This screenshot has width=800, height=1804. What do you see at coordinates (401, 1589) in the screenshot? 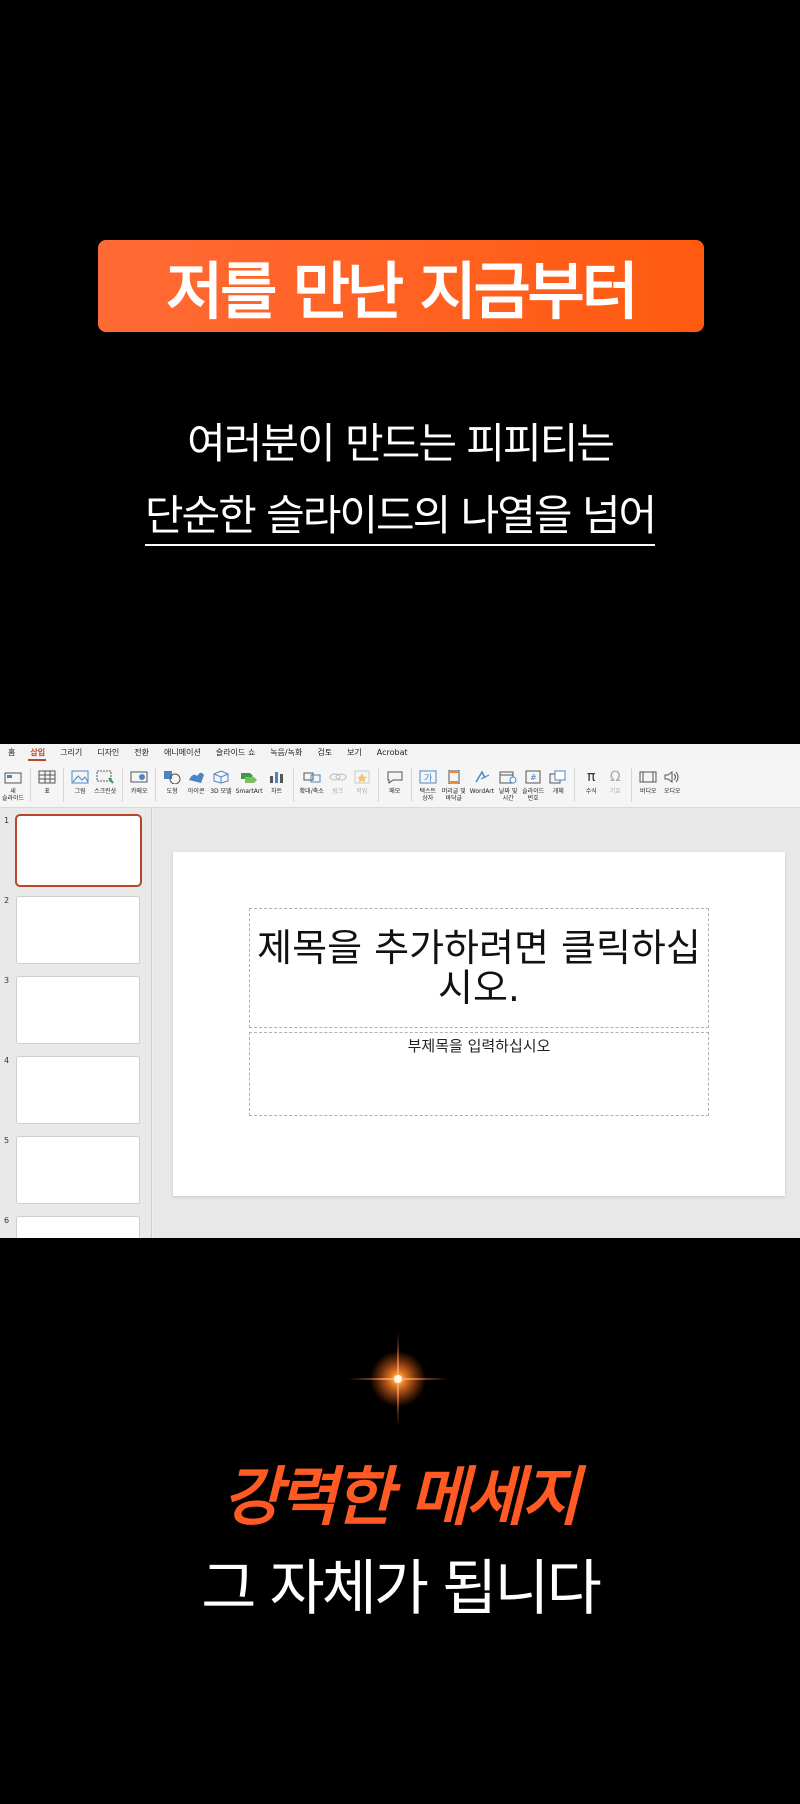
I see `closing-line: 그 자체가 됩니다` at bounding box center [401, 1589].